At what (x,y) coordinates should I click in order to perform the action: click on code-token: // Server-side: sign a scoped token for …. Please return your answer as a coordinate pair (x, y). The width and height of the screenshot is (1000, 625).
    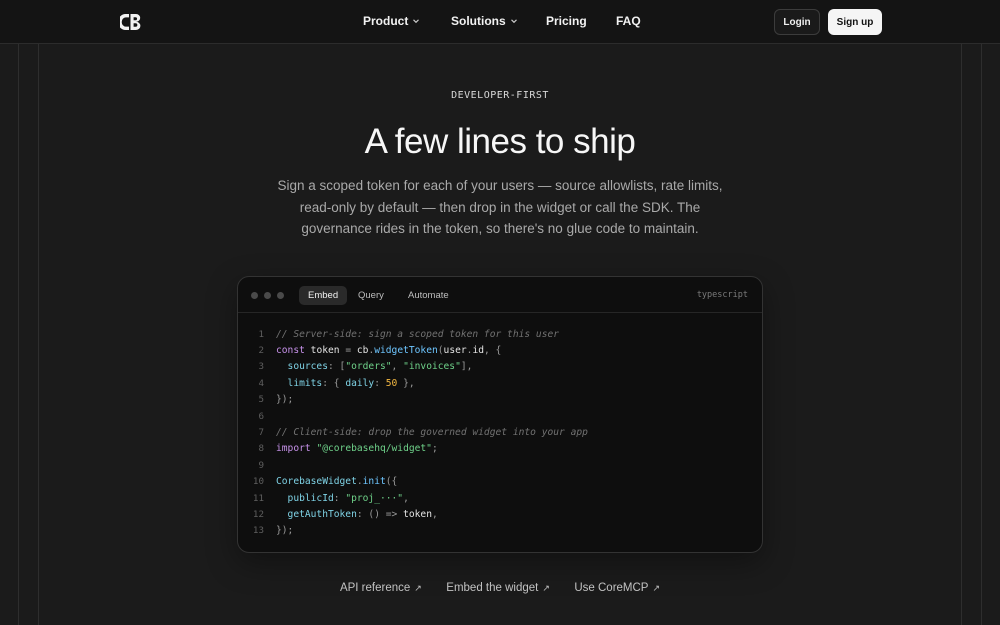
    Looking at the image, I should click on (418, 334).